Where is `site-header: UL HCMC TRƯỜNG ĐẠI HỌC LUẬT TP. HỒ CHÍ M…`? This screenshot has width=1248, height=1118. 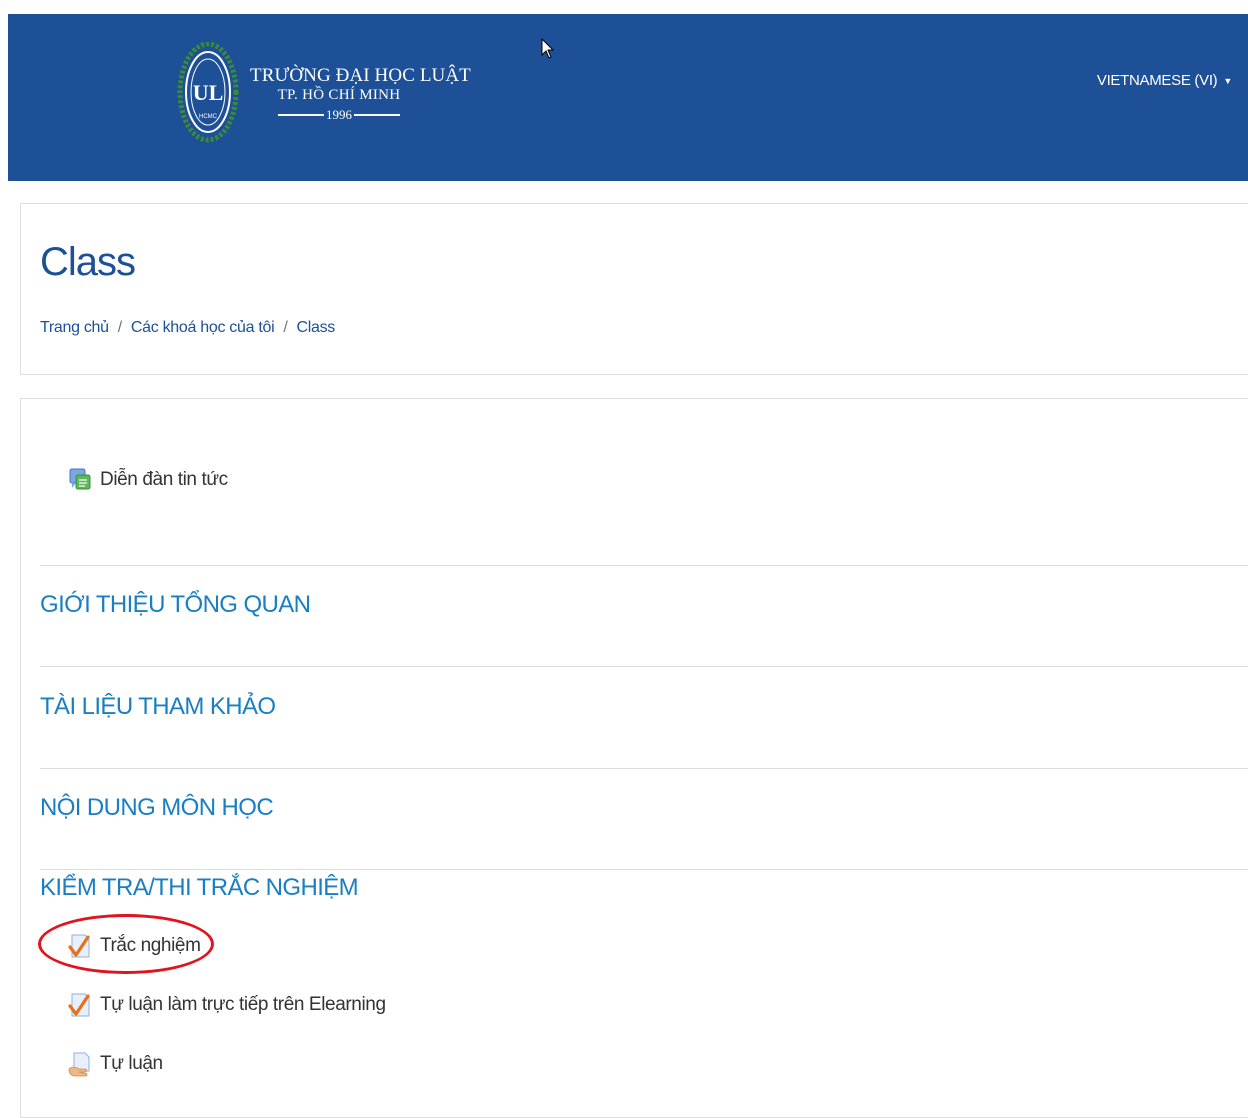
site-header: UL HCMC TRƯỜNG ĐẠI HỌC LUẬT TP. HỒ CHÍ M… is located at coordinates (628, 97).